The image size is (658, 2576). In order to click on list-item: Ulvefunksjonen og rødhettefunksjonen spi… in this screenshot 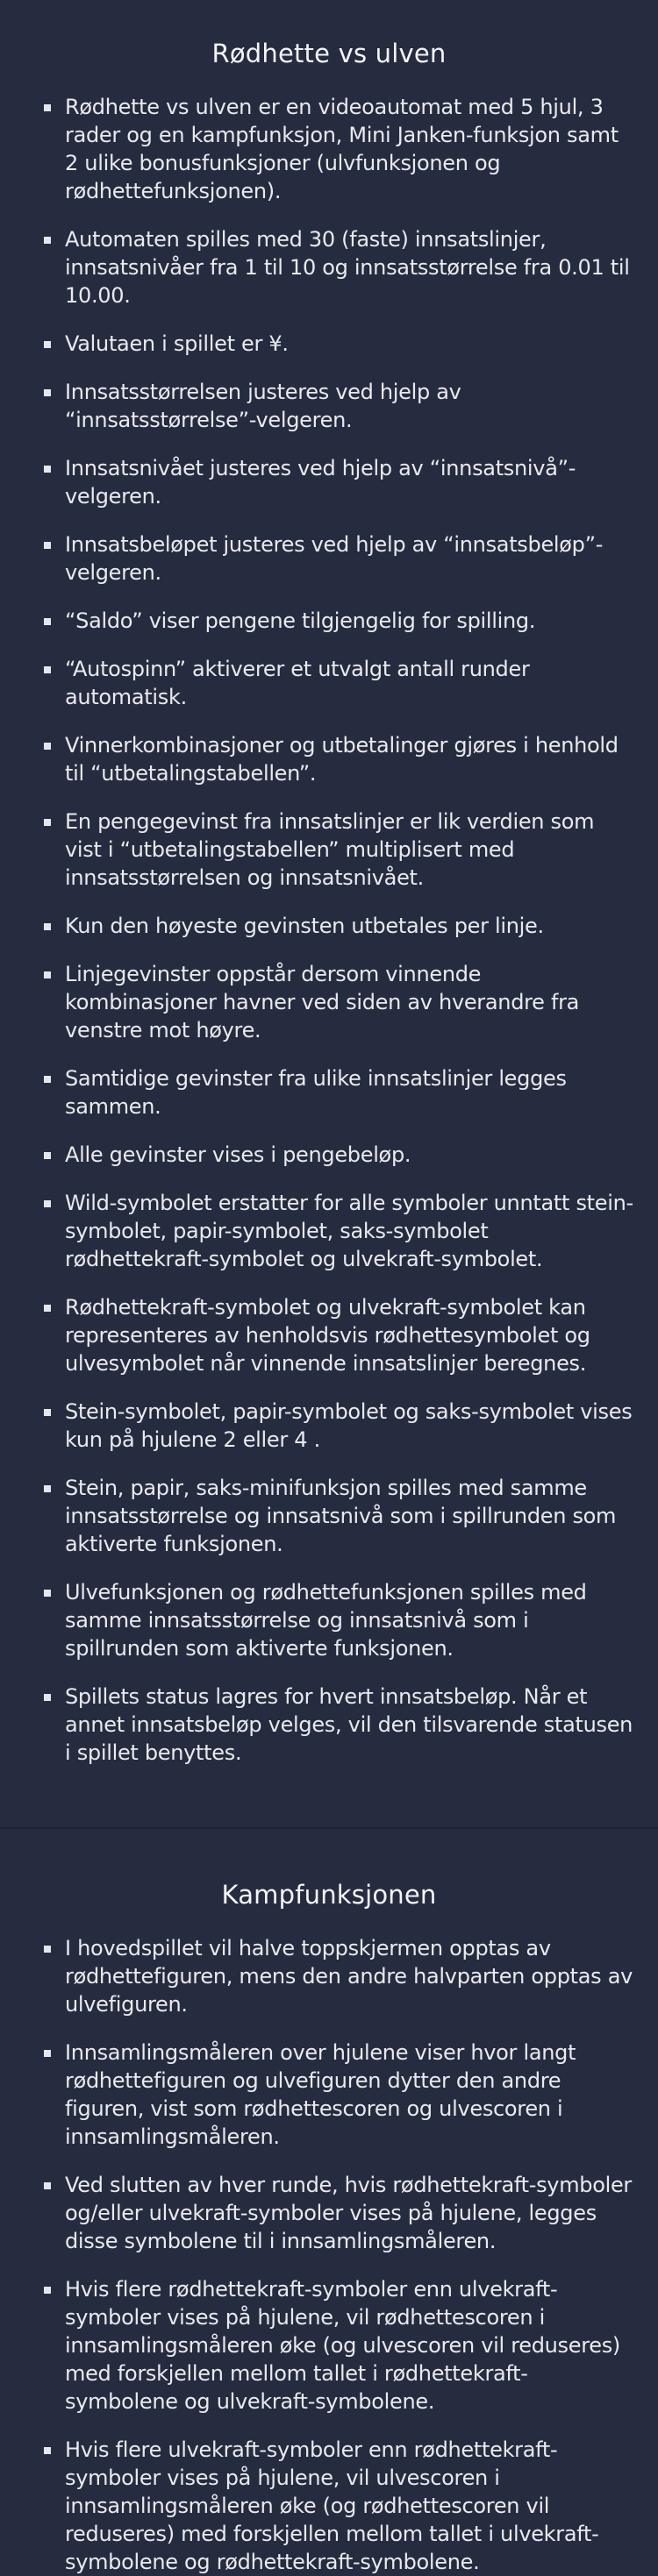, I will do `click(329, 1620)`.